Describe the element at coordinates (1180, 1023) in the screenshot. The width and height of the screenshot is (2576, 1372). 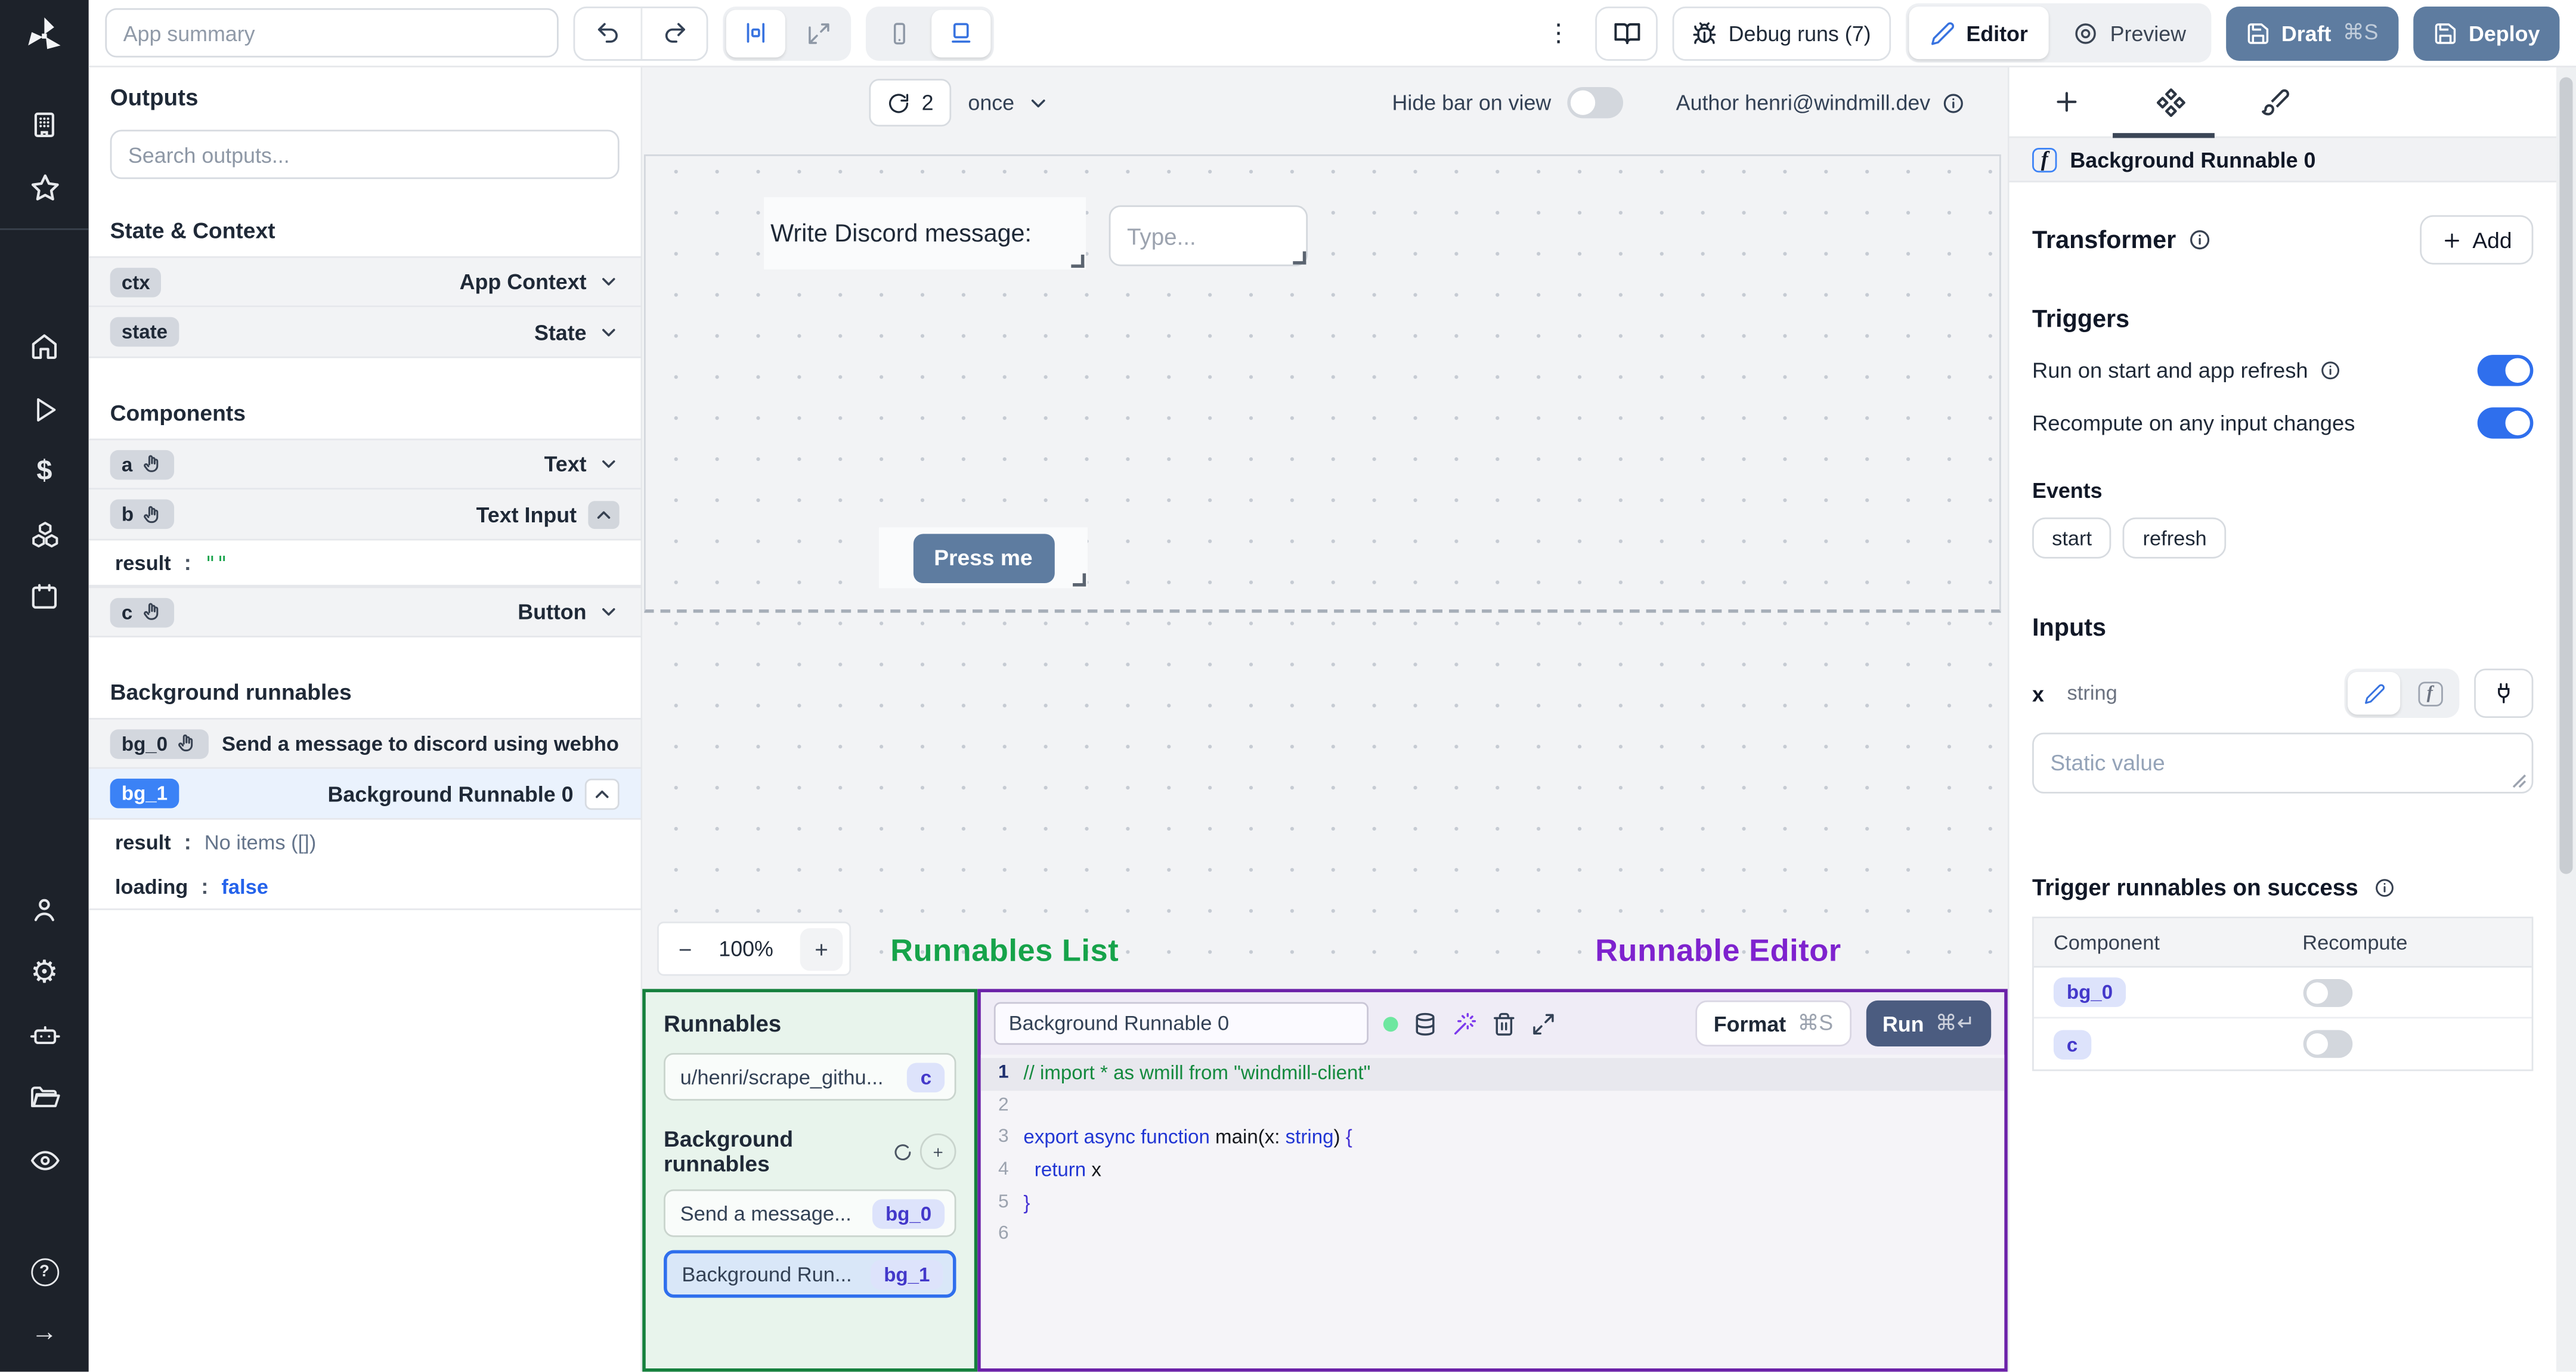
I see `runnable-name-input` at that location.